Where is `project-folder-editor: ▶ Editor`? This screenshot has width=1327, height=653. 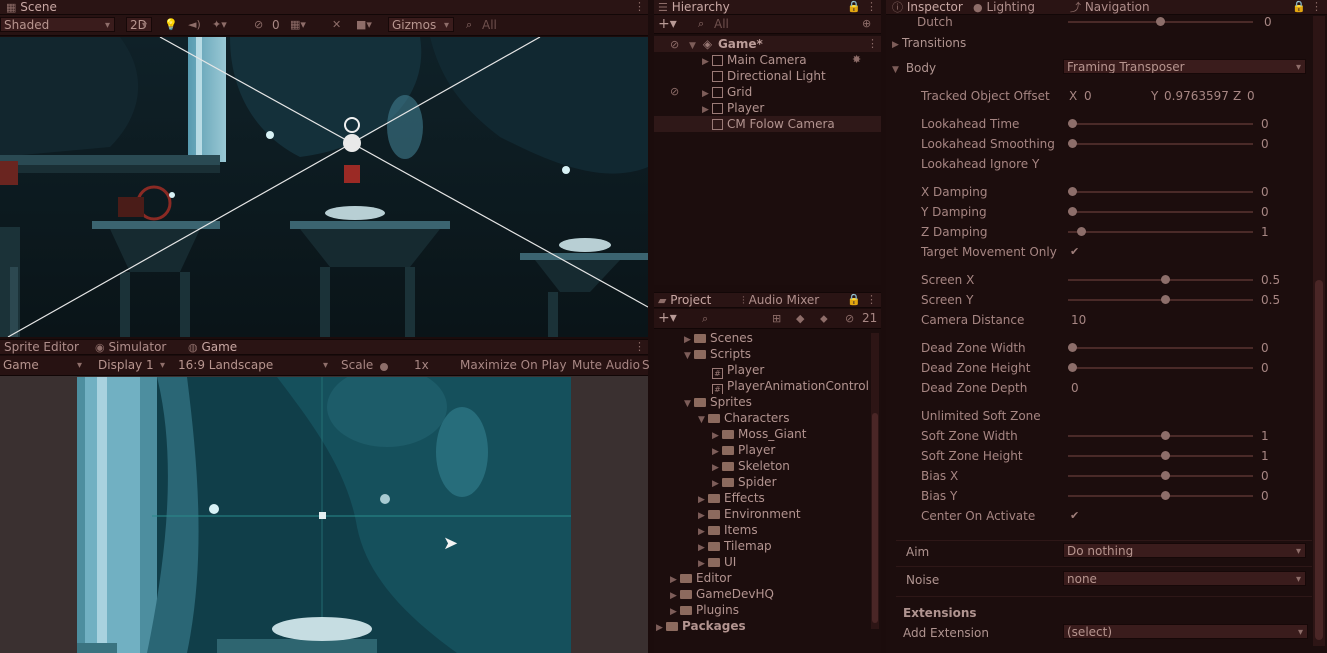 project-folder-editor: ▶ Editor is located at coordinates (701, 578).